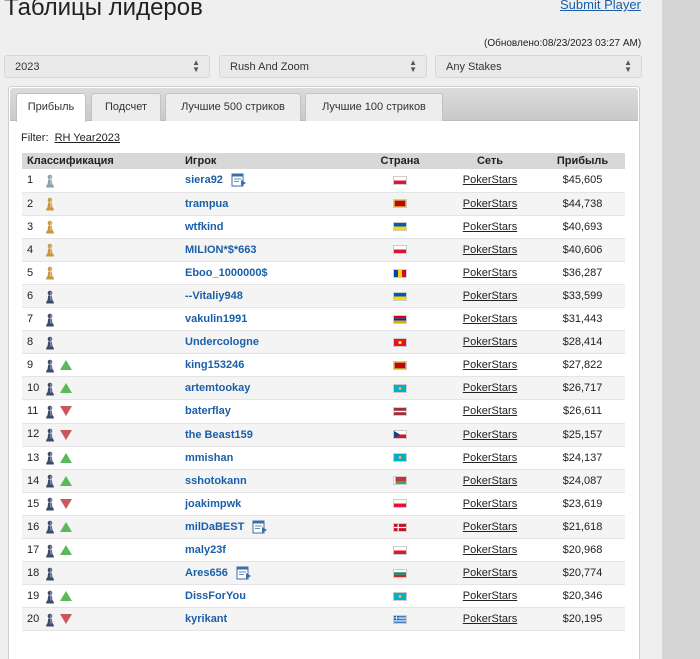  Describe the element at coordinates (30, 365) in the screenshot. I see `rank-number: 9` at that location.